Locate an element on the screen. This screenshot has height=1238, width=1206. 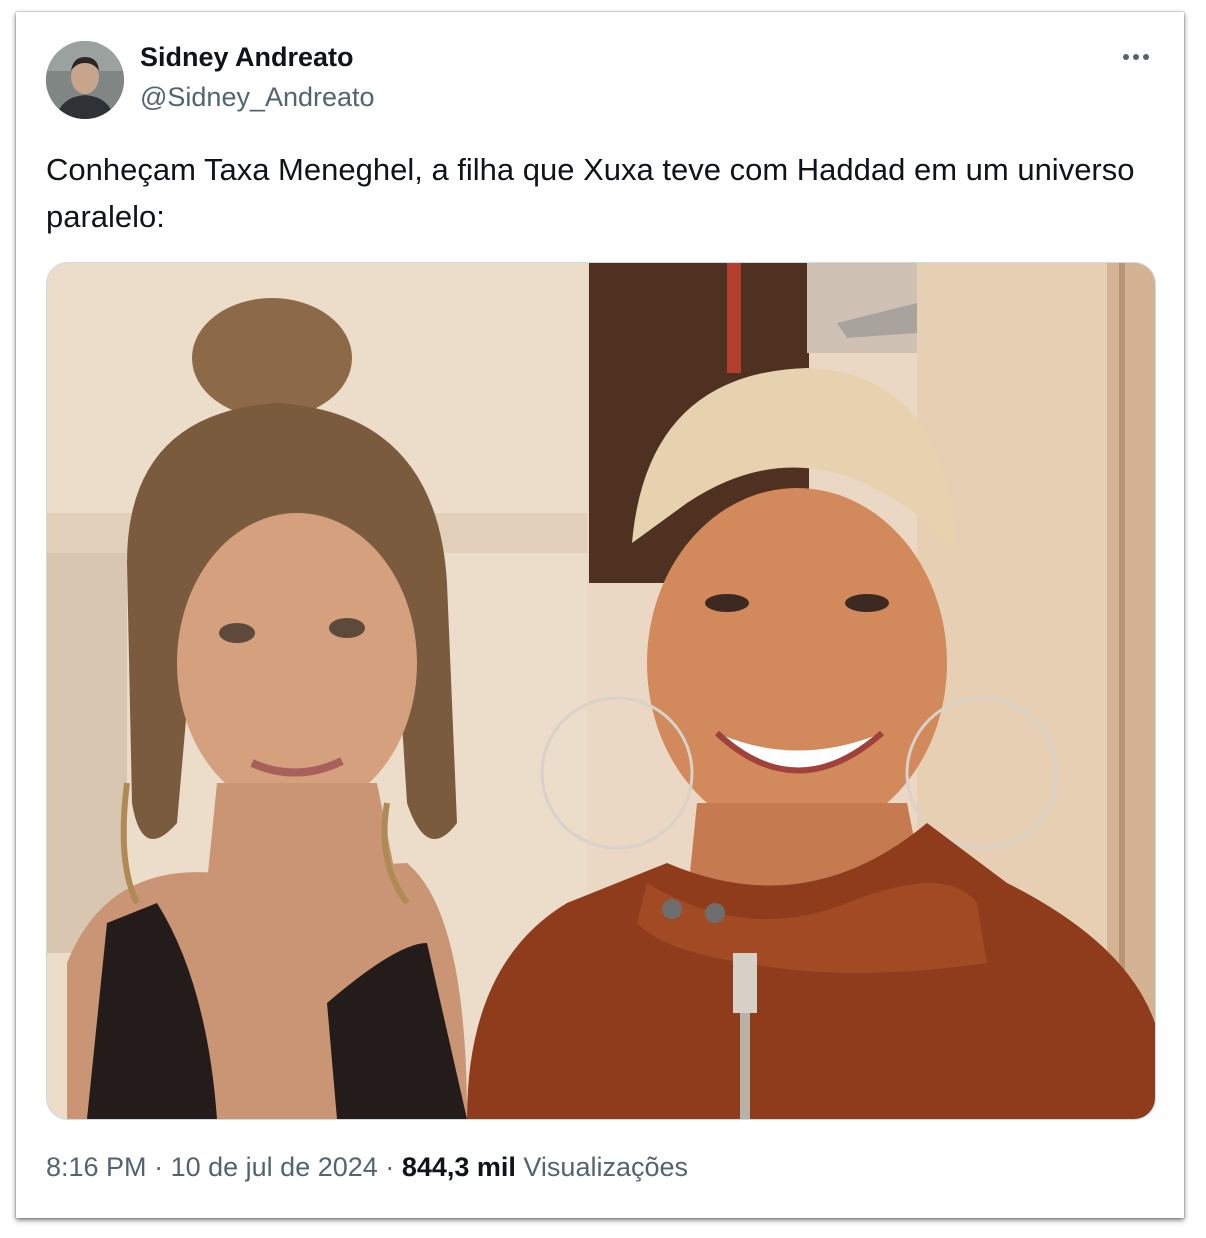
more-horizontal-icon is located at coordinates (1136, 57).